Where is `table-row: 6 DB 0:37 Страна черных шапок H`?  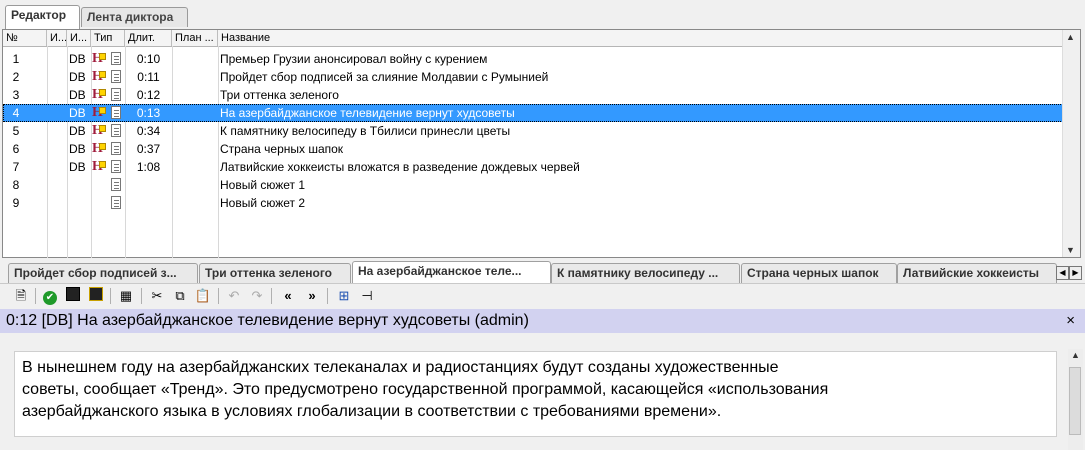 table-row: 6 DB 0:37 Страна черных шапок H is located at coordinates (533, 149).